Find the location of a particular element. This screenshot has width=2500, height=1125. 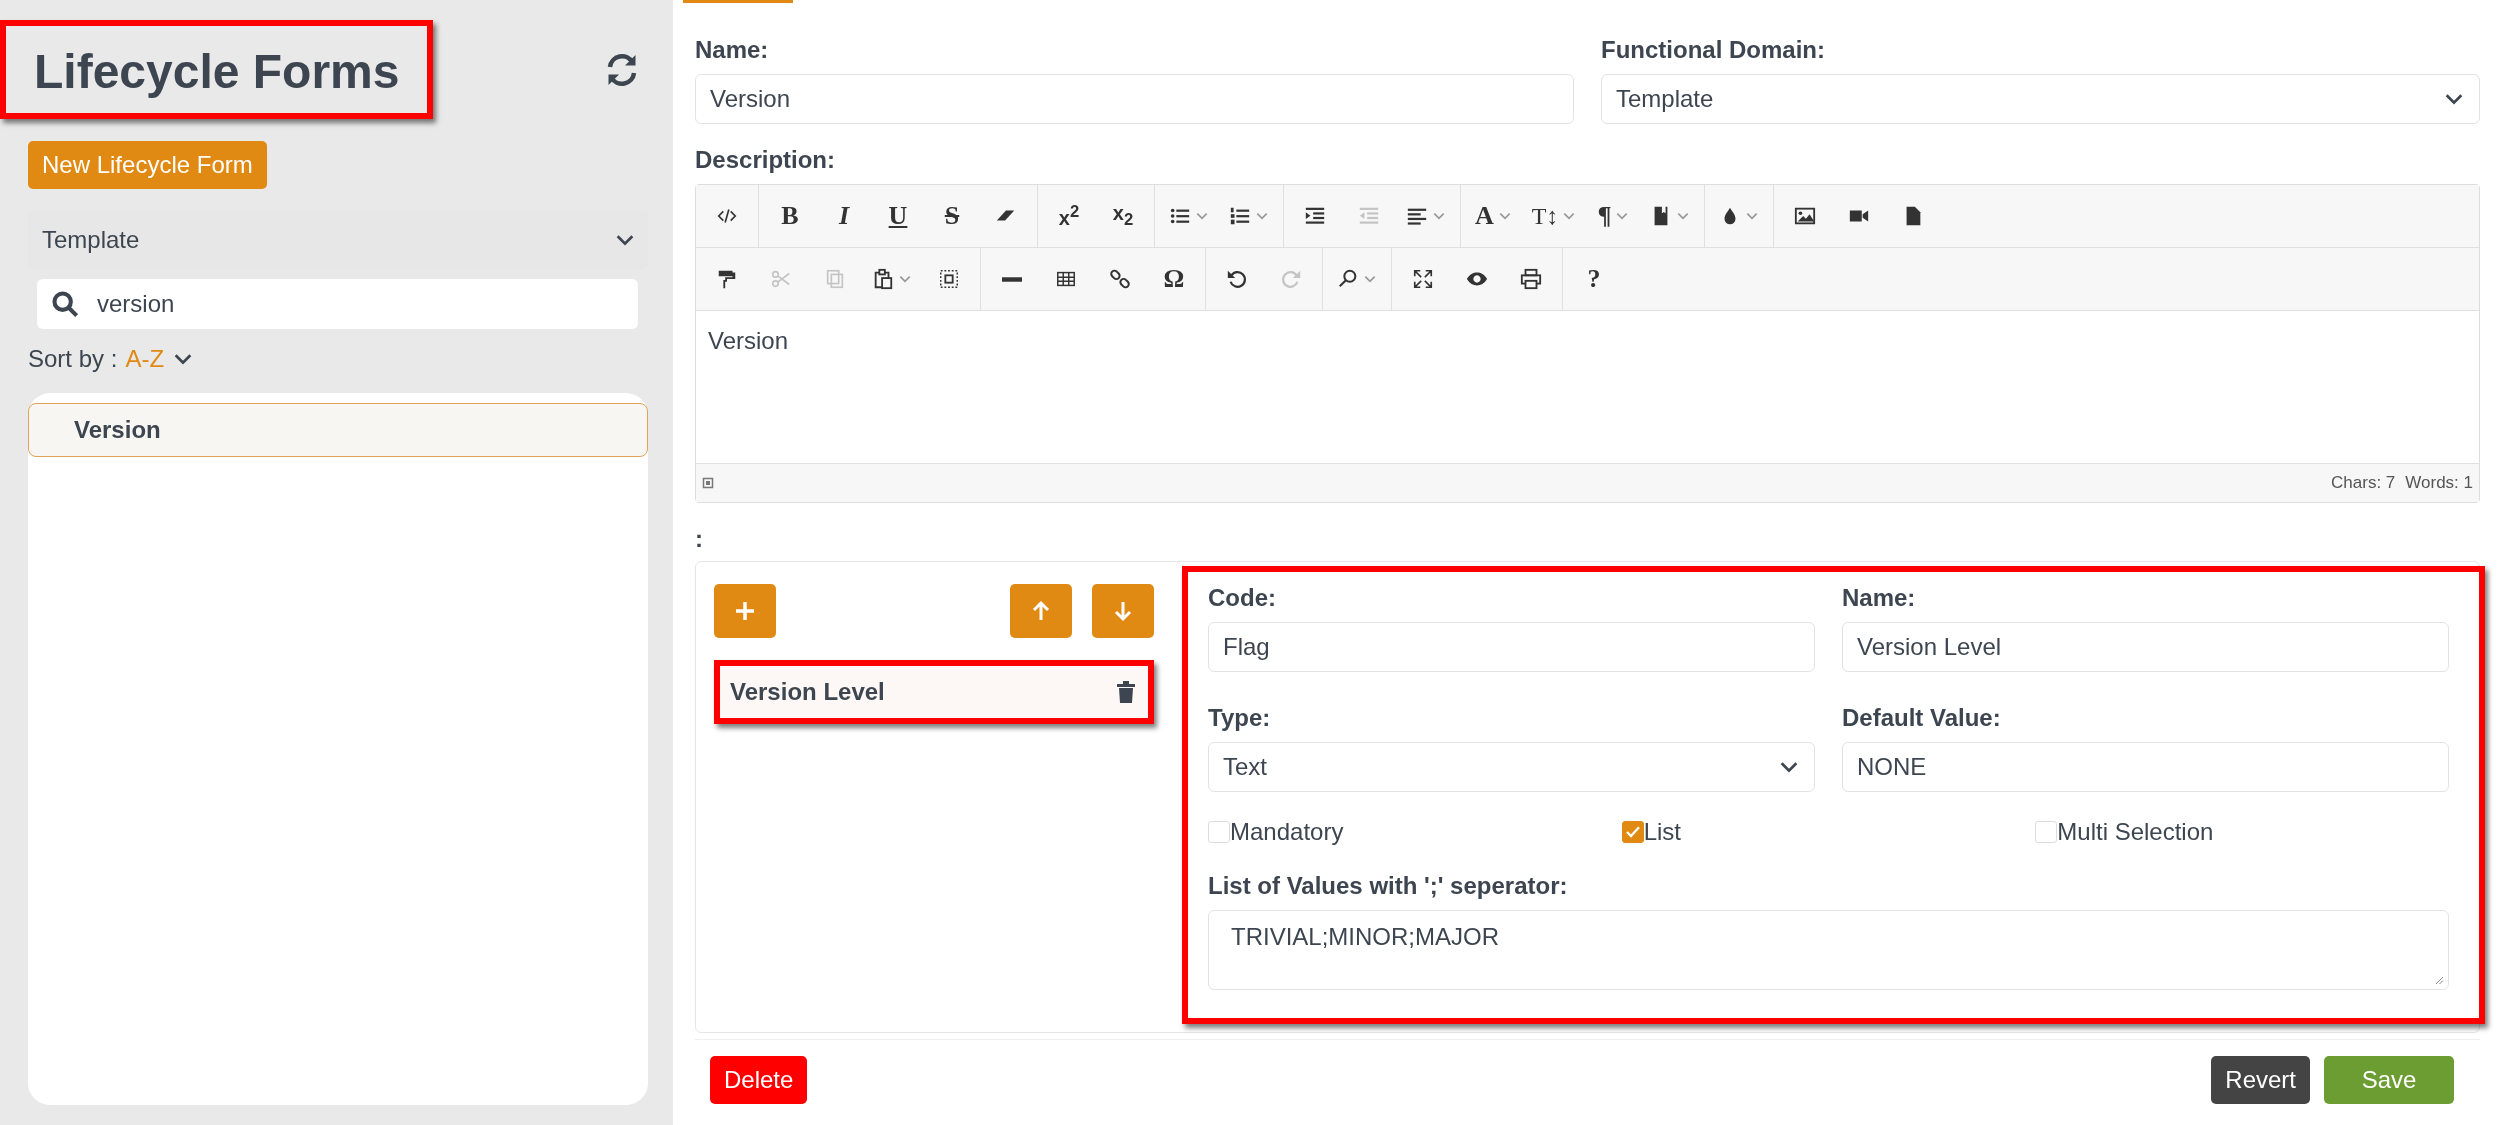

field-label: Functional Domain: is located at coordinates (1713, 50).